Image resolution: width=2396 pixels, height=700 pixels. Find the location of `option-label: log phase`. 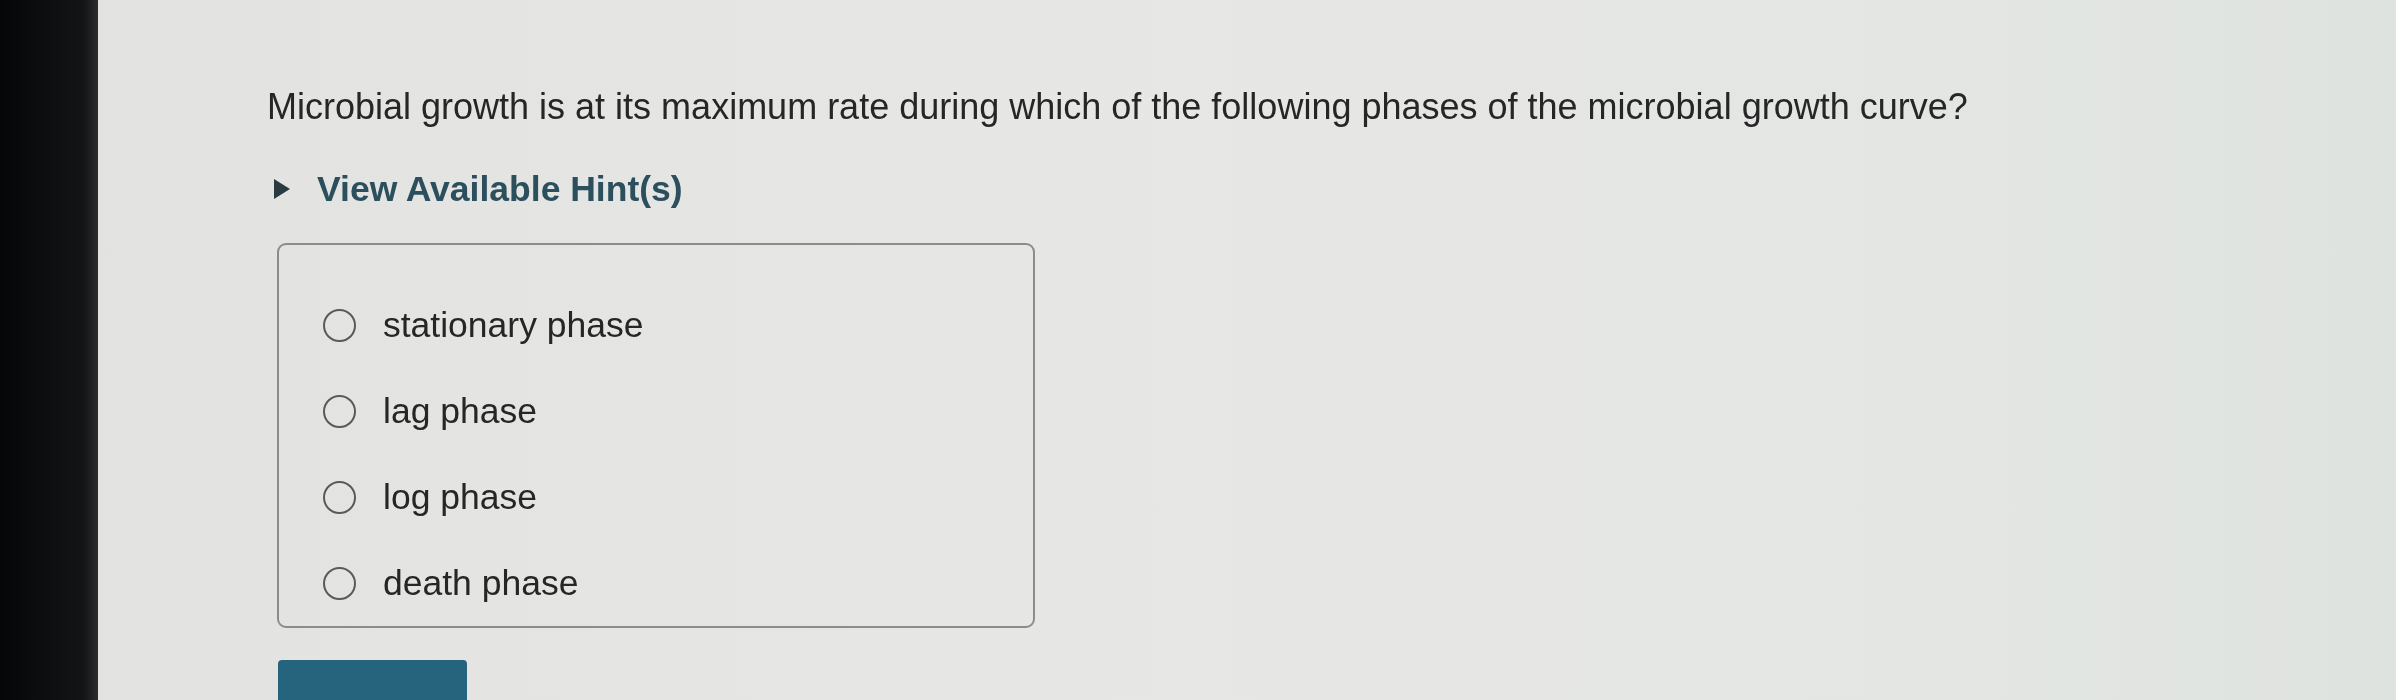

option-label: log phase is located at coordinates (460, 497).